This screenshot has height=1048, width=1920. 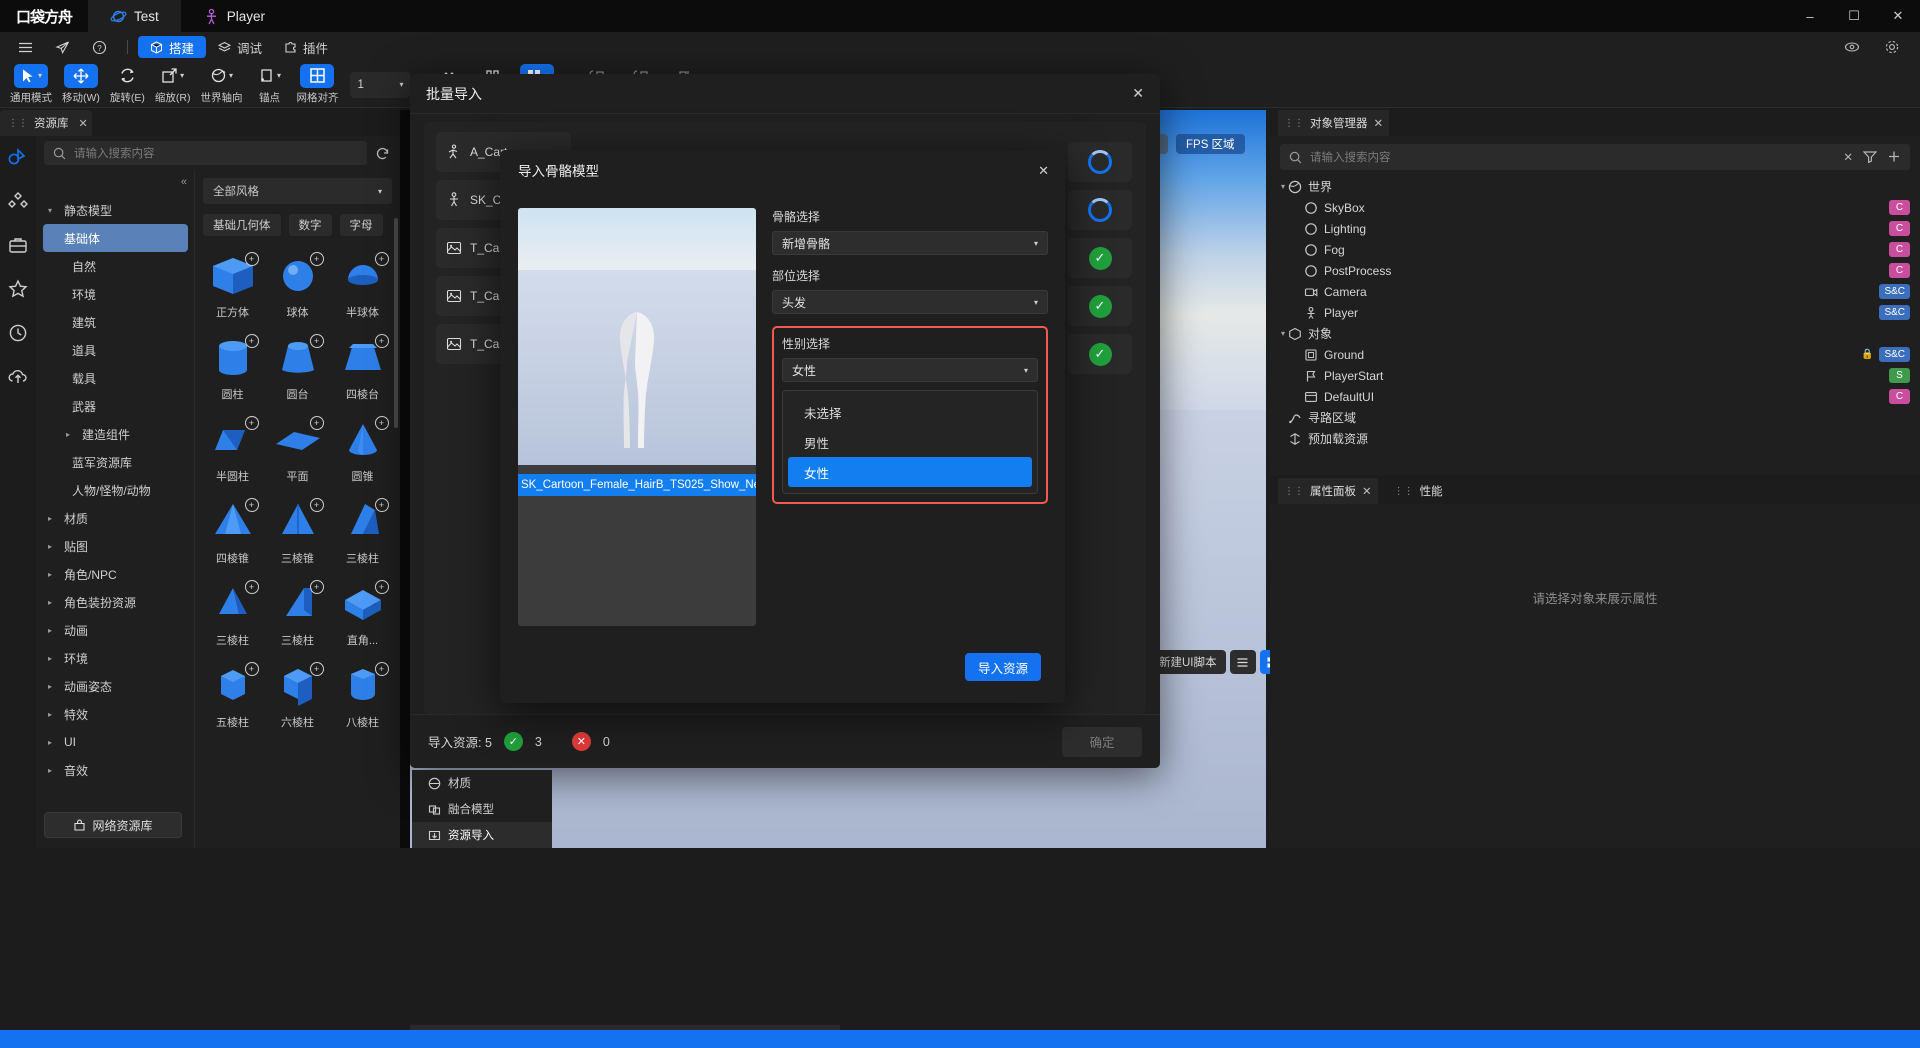 What do you see at coordinates (62, 47) in the screenshot?
I see `send-icon` at bounding box center [62, 47].